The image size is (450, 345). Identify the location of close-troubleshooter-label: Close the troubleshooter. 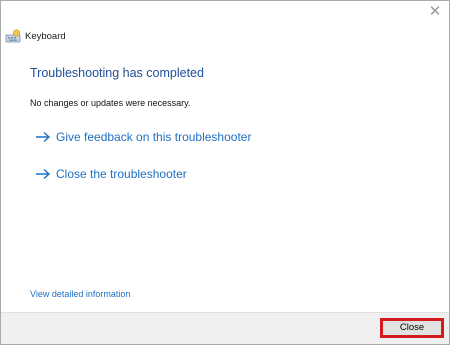
(121, 174).